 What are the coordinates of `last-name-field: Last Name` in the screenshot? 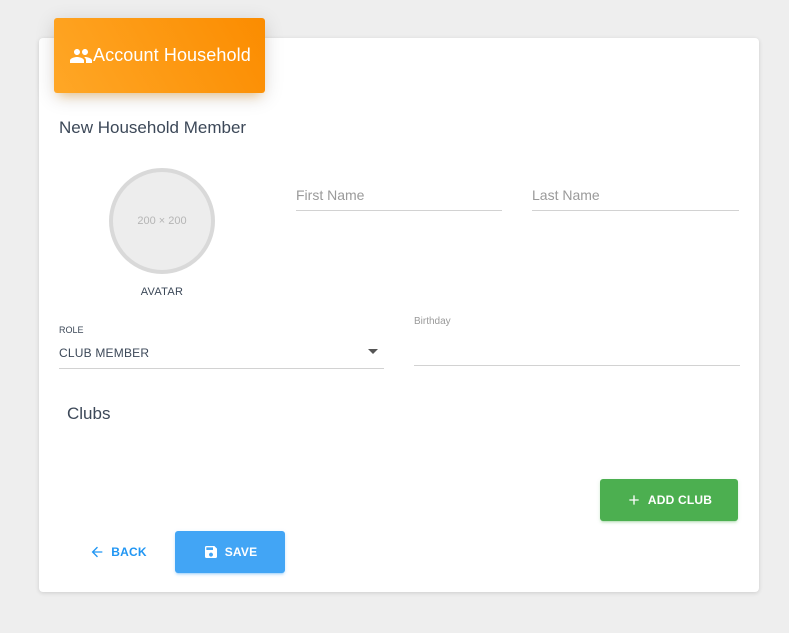 It's located at (635, 197).